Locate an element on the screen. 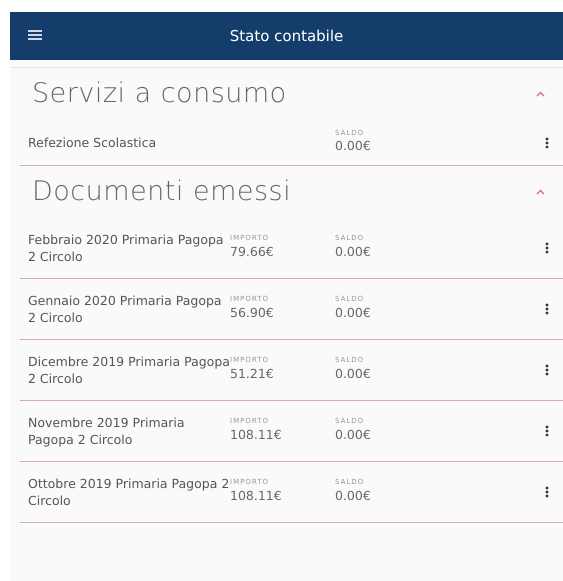  document-name: Novembre 2019 Primaria Pagopa 2 Circolo is located at coordinates (107, 431).